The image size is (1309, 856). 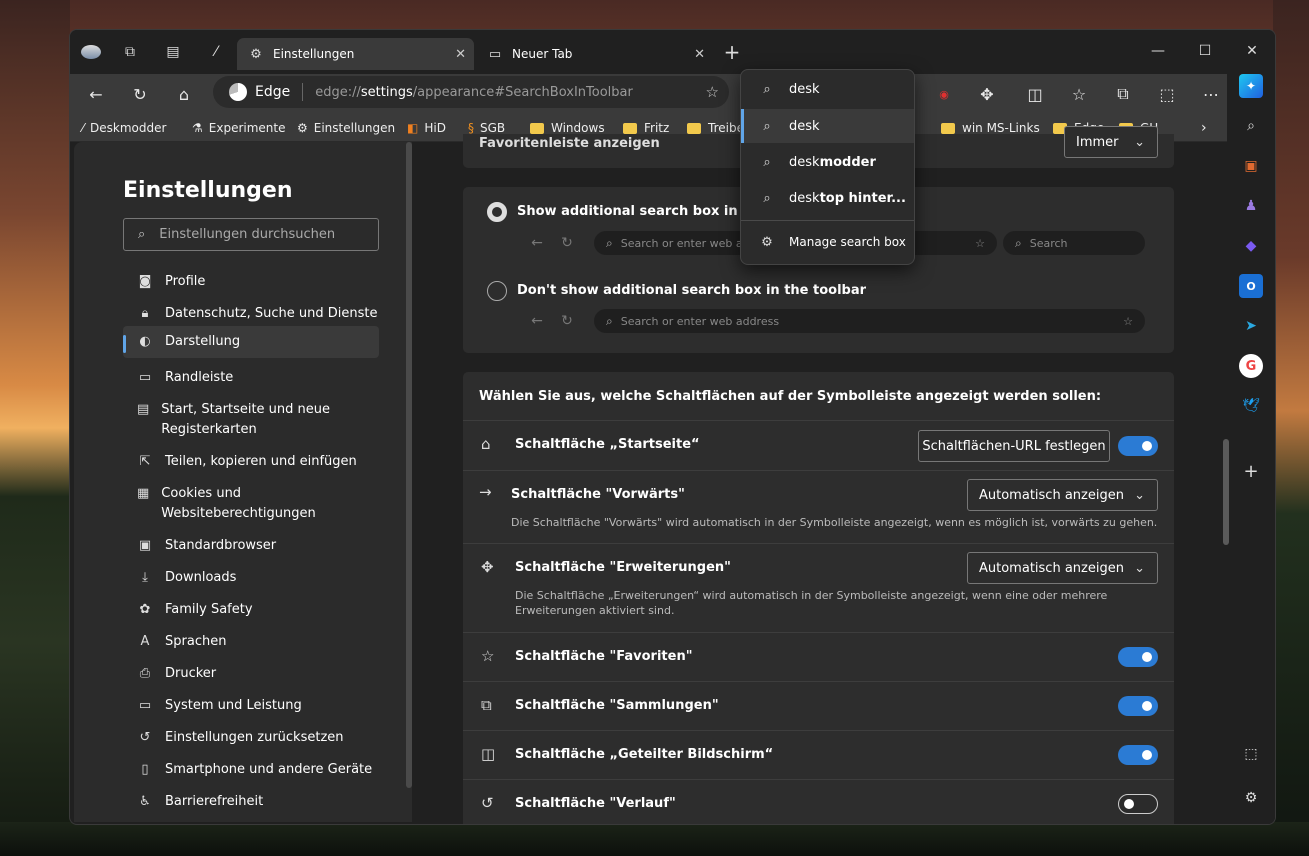 What do you see at coordinates (173, 52) in the screenshot?
I see `vertical-tabs-icon: ▤` at bounding box center [173, 52].